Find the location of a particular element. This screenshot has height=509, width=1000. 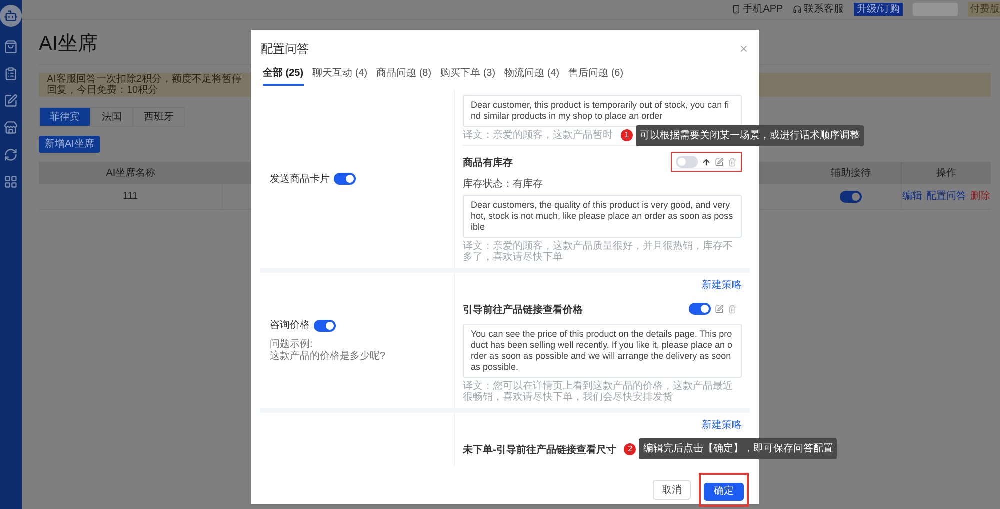

add-agent-button: 新增AI坐席 is located at coordinates (69, 144).